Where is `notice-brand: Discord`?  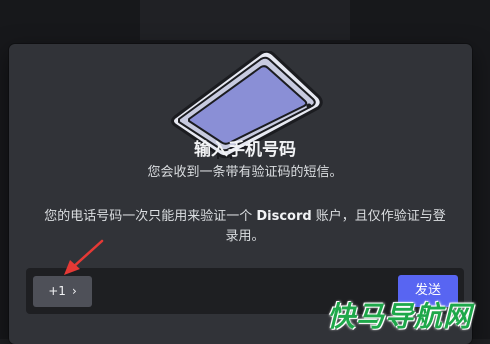
notice-brand: Discord is located at coordinates (283, 216).